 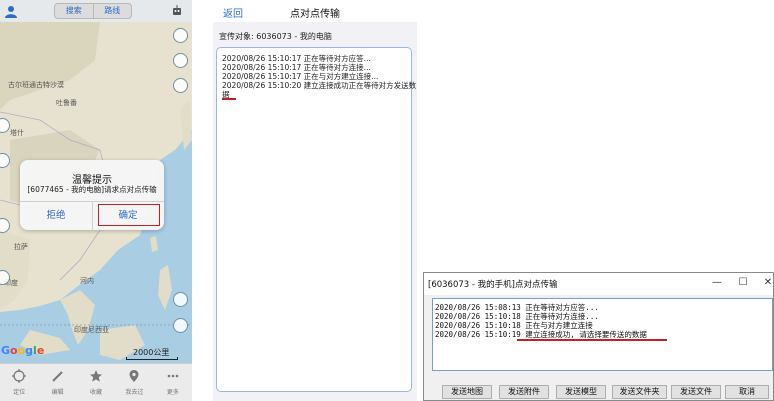 I want to click on tab-more: 更多, so click(x=173, y=382).